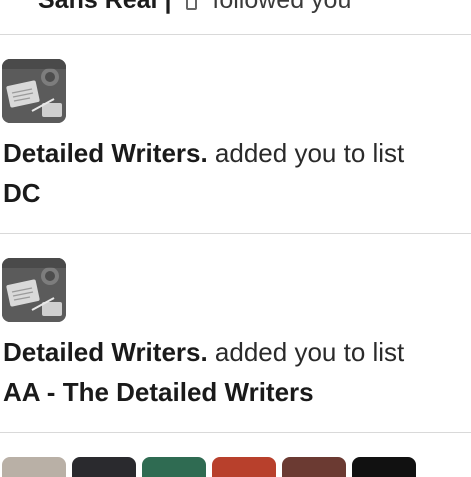 This screenshot has height=477, width=471. I want to click on partial-notification-top: Sans Real | followed you, so click(194, 7).